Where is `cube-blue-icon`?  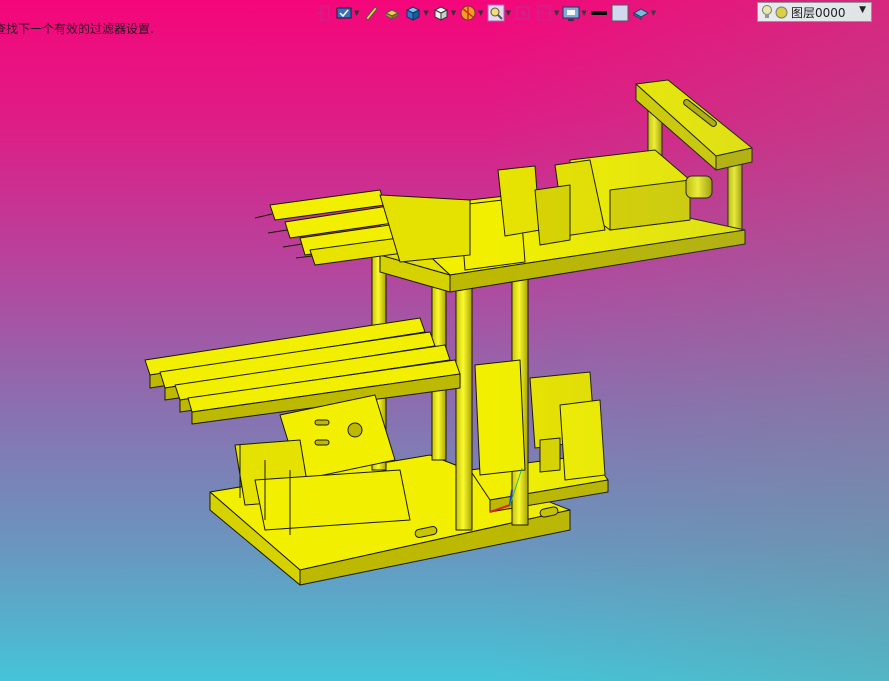
cube-blue-icon is located at coordinates (413, 13).